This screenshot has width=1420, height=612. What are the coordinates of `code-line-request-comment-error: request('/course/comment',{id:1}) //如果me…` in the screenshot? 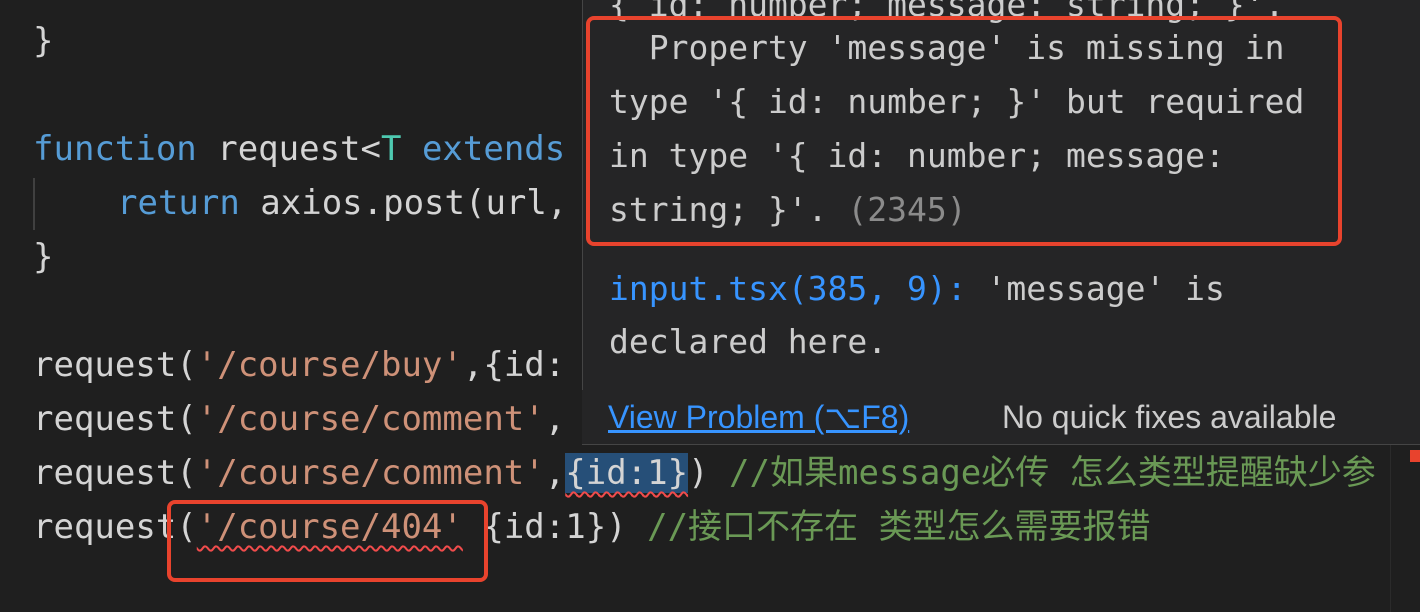 It's located at (704, 473).